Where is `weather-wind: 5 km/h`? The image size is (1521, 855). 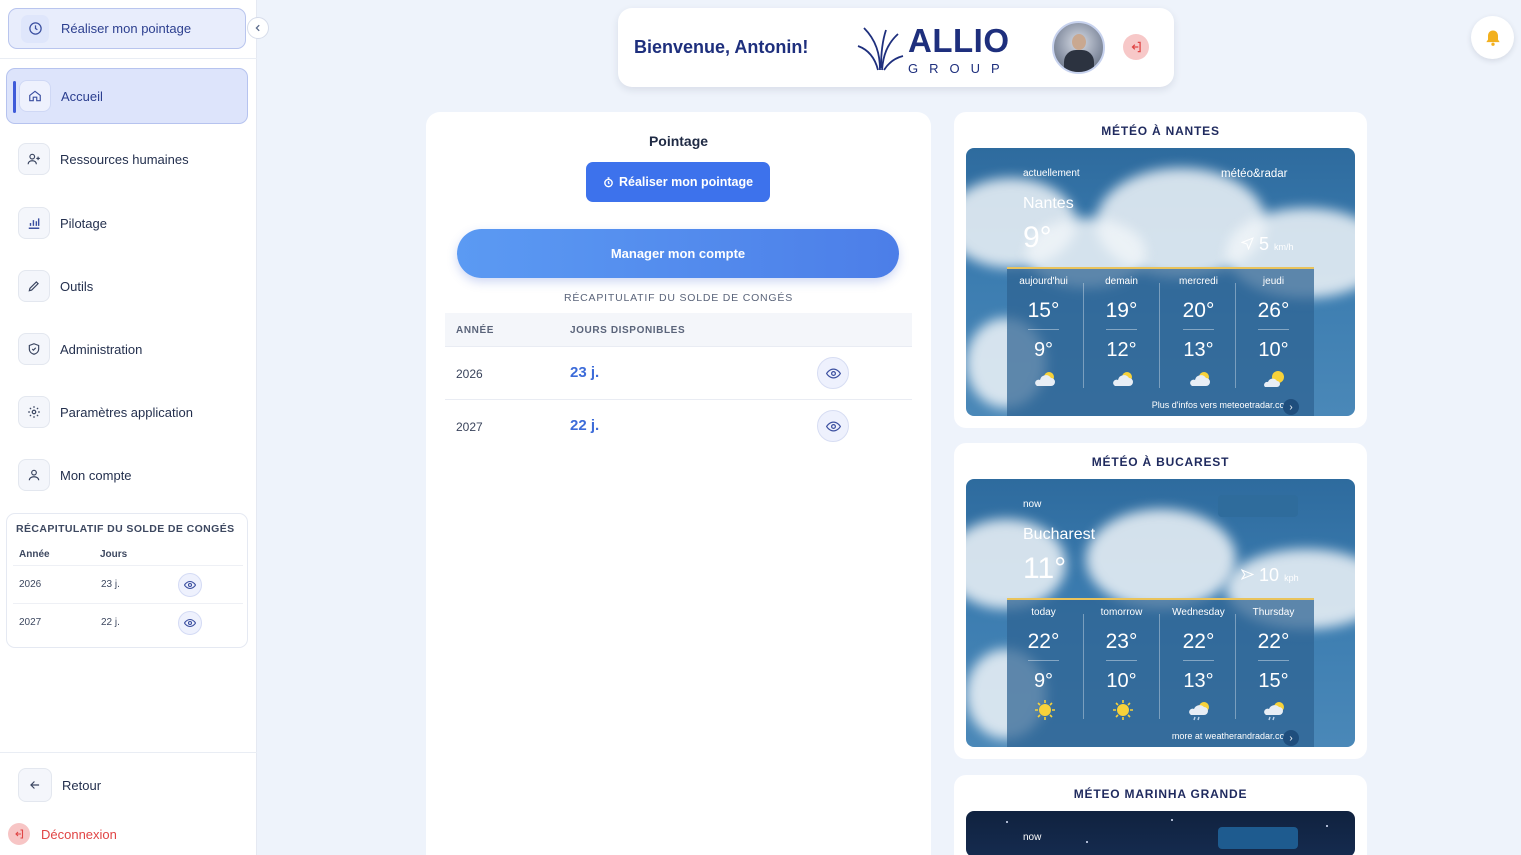 weather-wind: 5 km/h is located at coordinates (1267, 244).